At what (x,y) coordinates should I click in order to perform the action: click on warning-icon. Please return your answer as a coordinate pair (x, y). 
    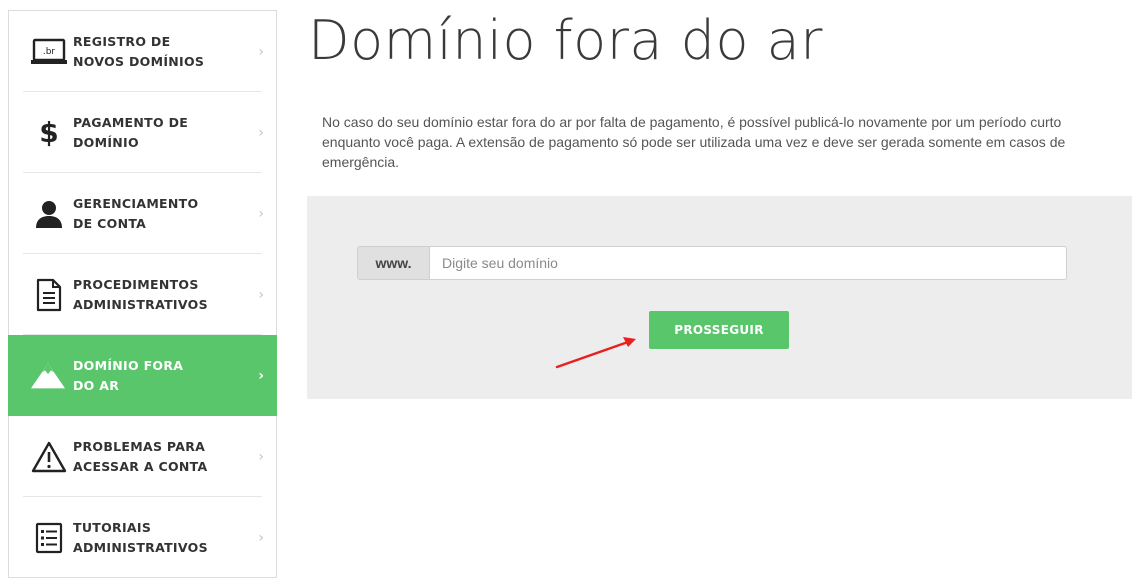
    Looking at the image, I should click on (49, 457).